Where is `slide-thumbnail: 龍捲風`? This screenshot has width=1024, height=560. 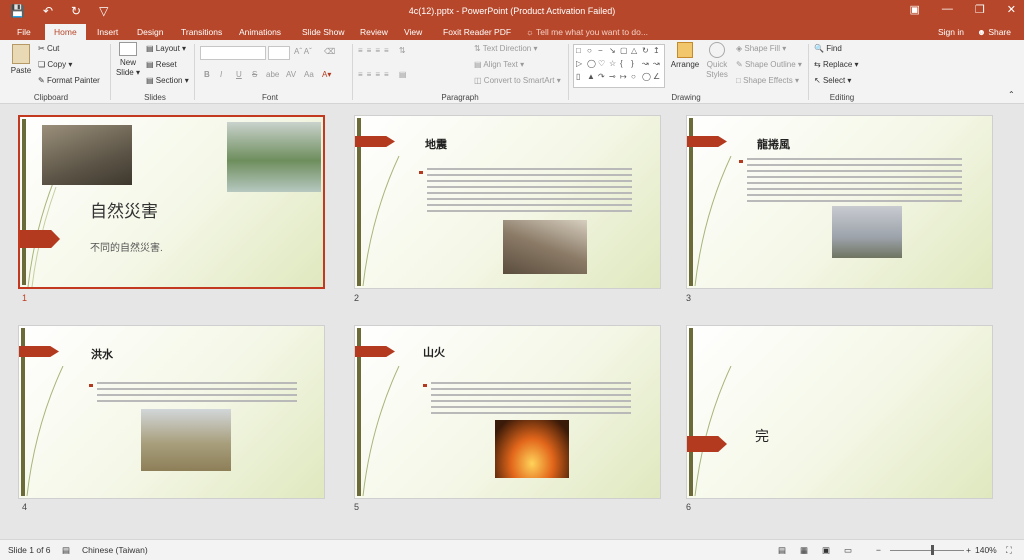
slide-thumbnail: 龍捲風 is located at coordinates (839, 202).